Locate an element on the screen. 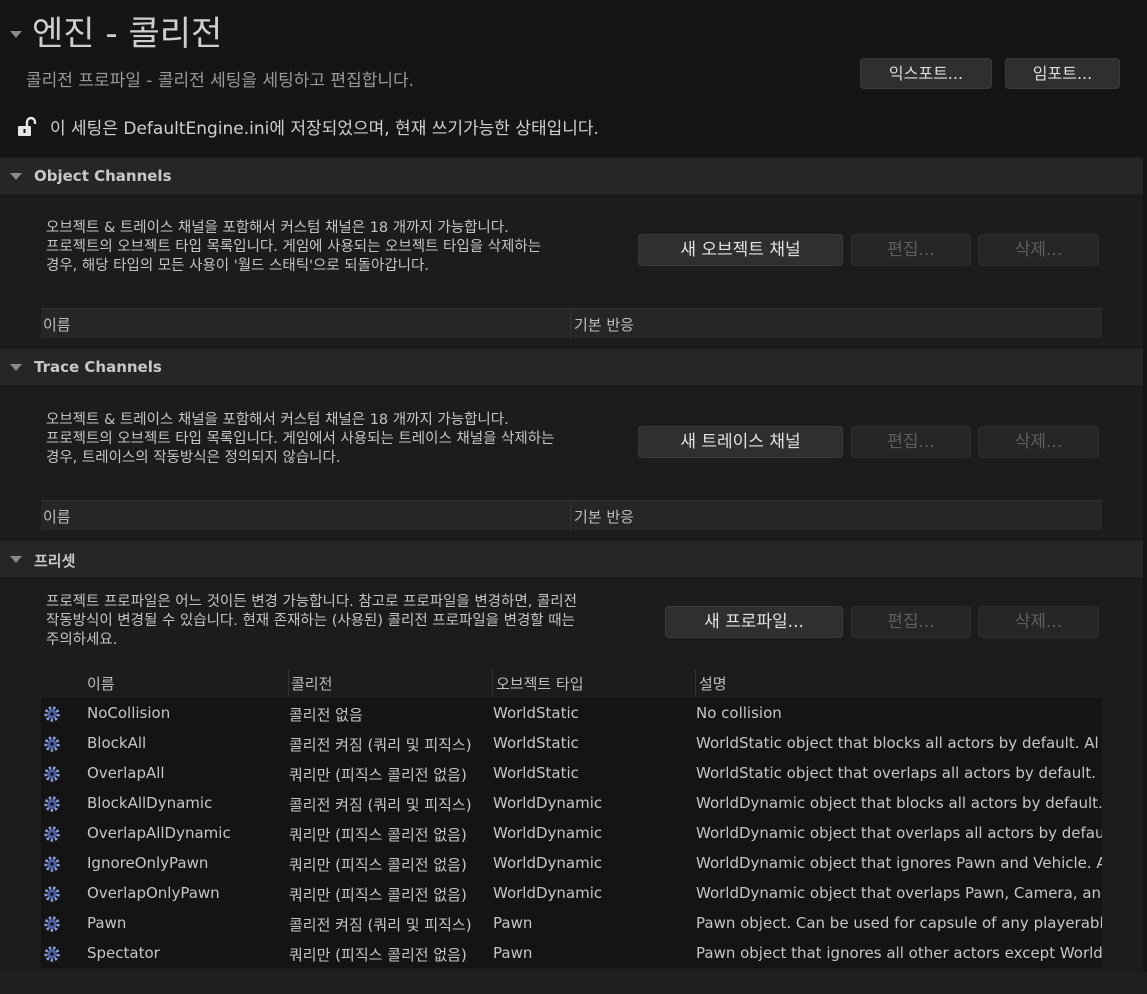 This screenshot has height=994, width=1147. title-collapse-icon is located at coordinates (16, 34).